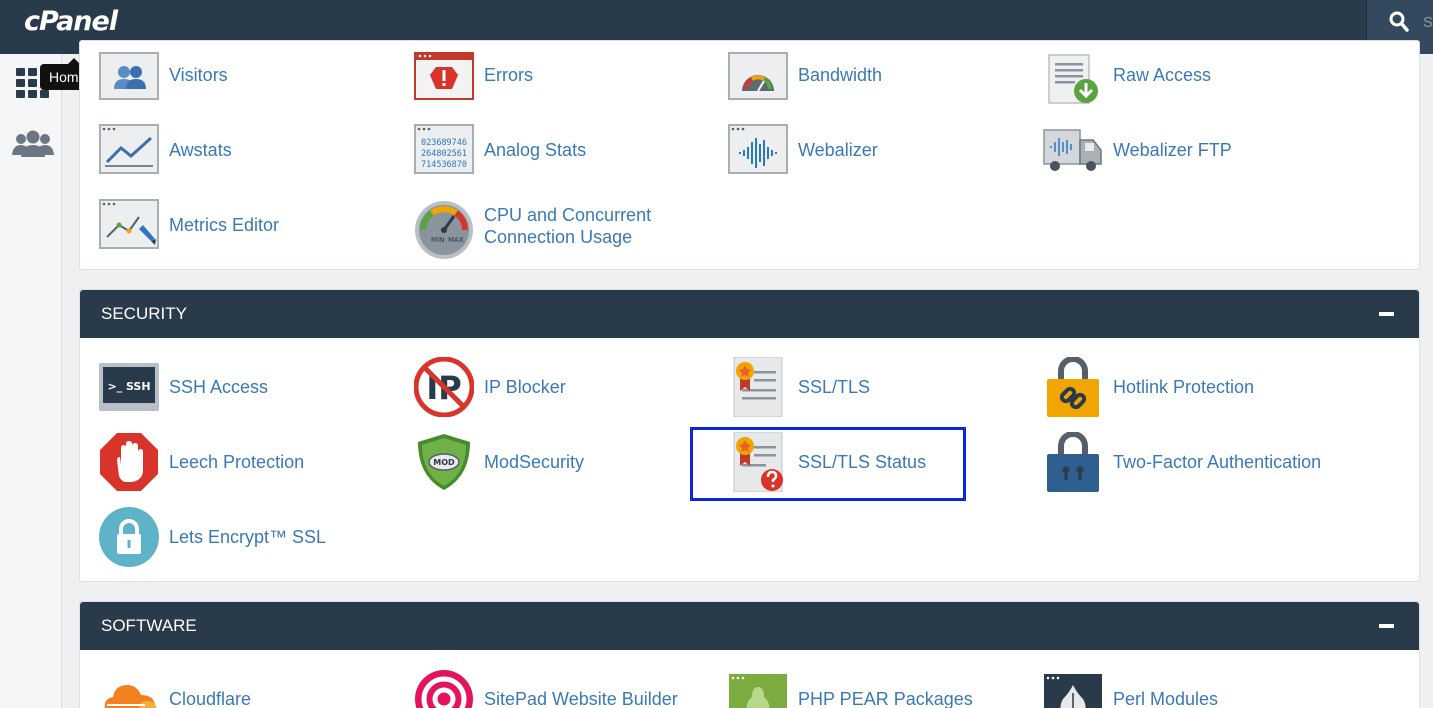 This screenshot has width=1433, height=708. Describe the element at coordinates (1193, 688) in the screenshot. I see `perl-modules-item: Perl Modules` at that location.